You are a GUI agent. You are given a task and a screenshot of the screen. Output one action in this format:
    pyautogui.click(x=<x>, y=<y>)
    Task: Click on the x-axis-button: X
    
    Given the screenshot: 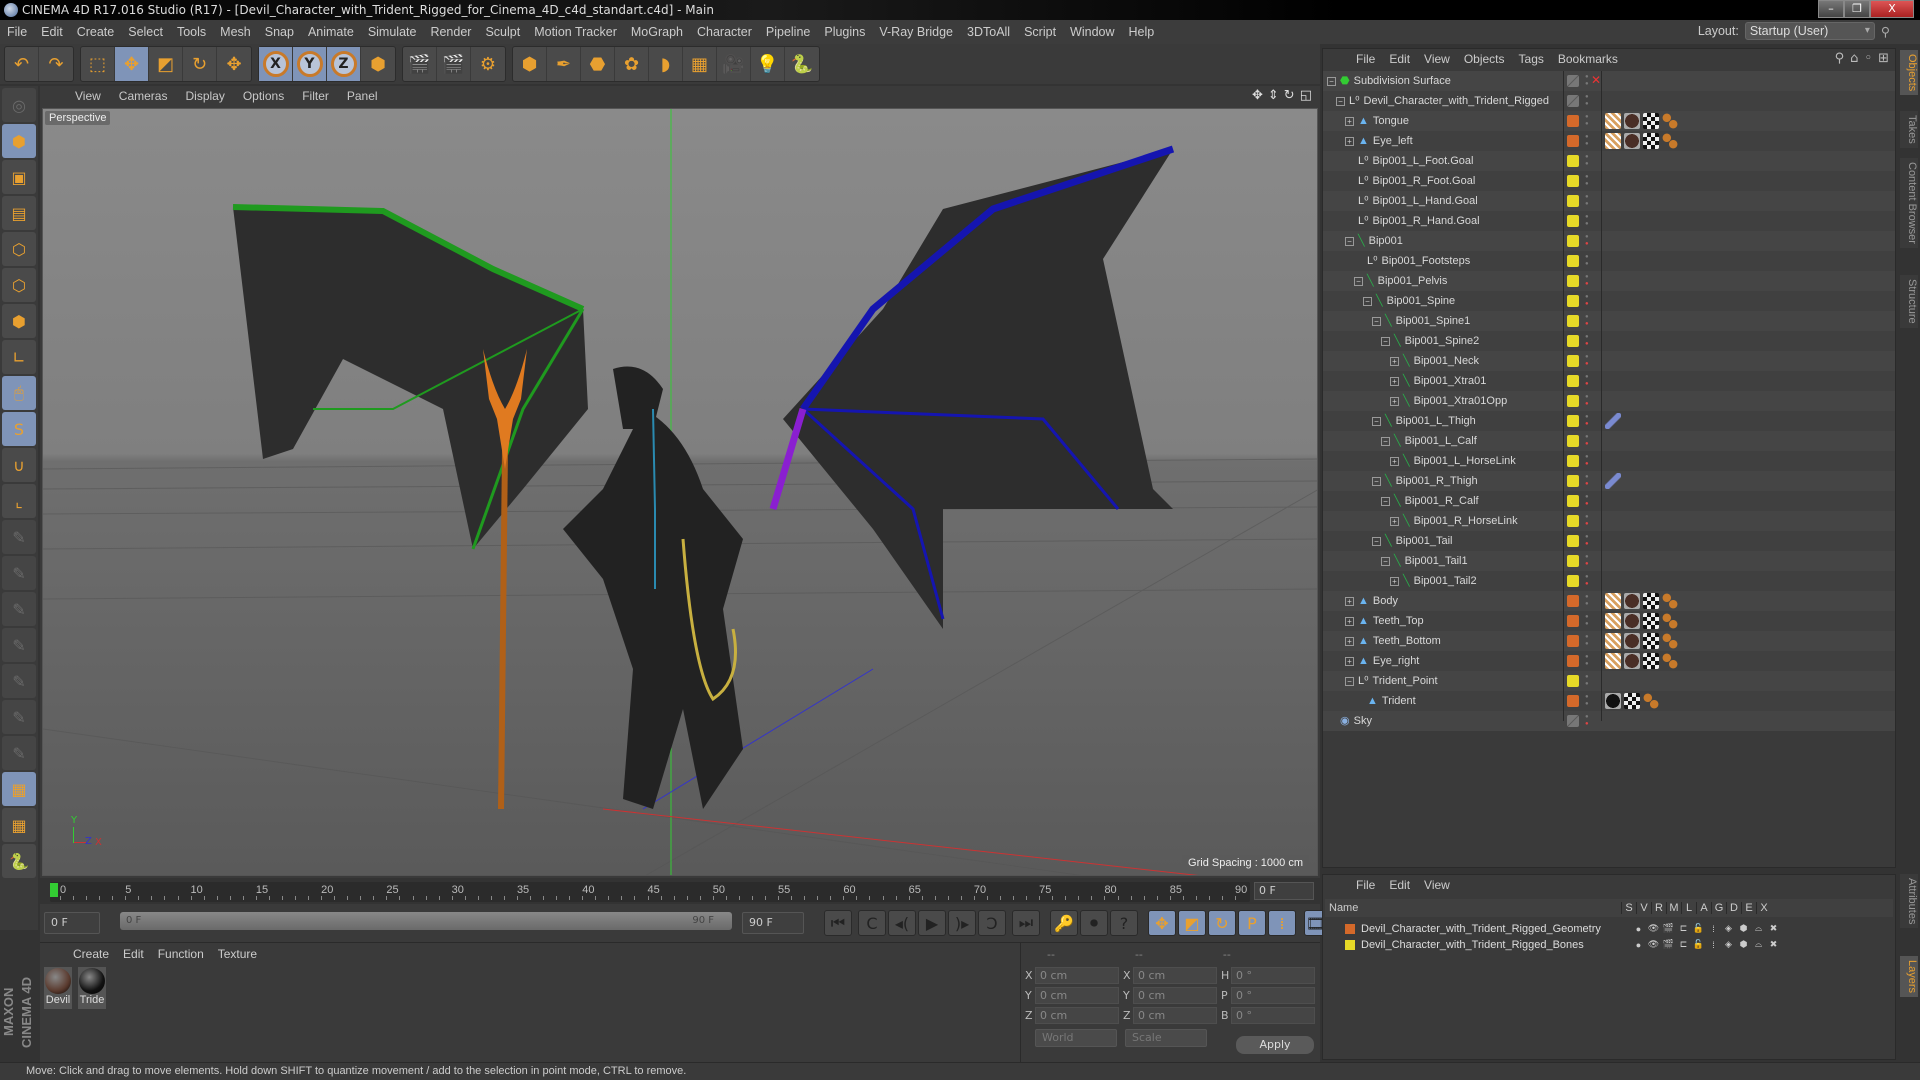 What is the action you would take?
    pyautogui.click(x=276, y=64)
    